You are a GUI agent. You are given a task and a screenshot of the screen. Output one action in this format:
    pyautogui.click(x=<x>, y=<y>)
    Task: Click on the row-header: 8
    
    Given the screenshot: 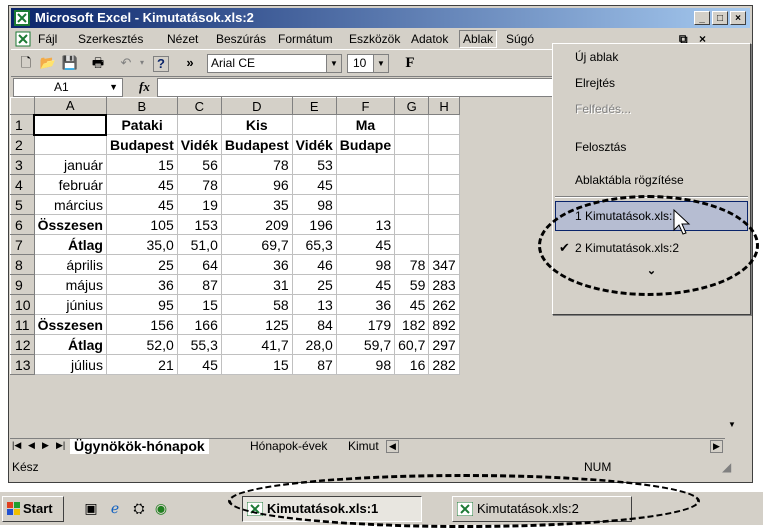 What is the action you would take?
    pyautogui.click(x=22, y=264)
    